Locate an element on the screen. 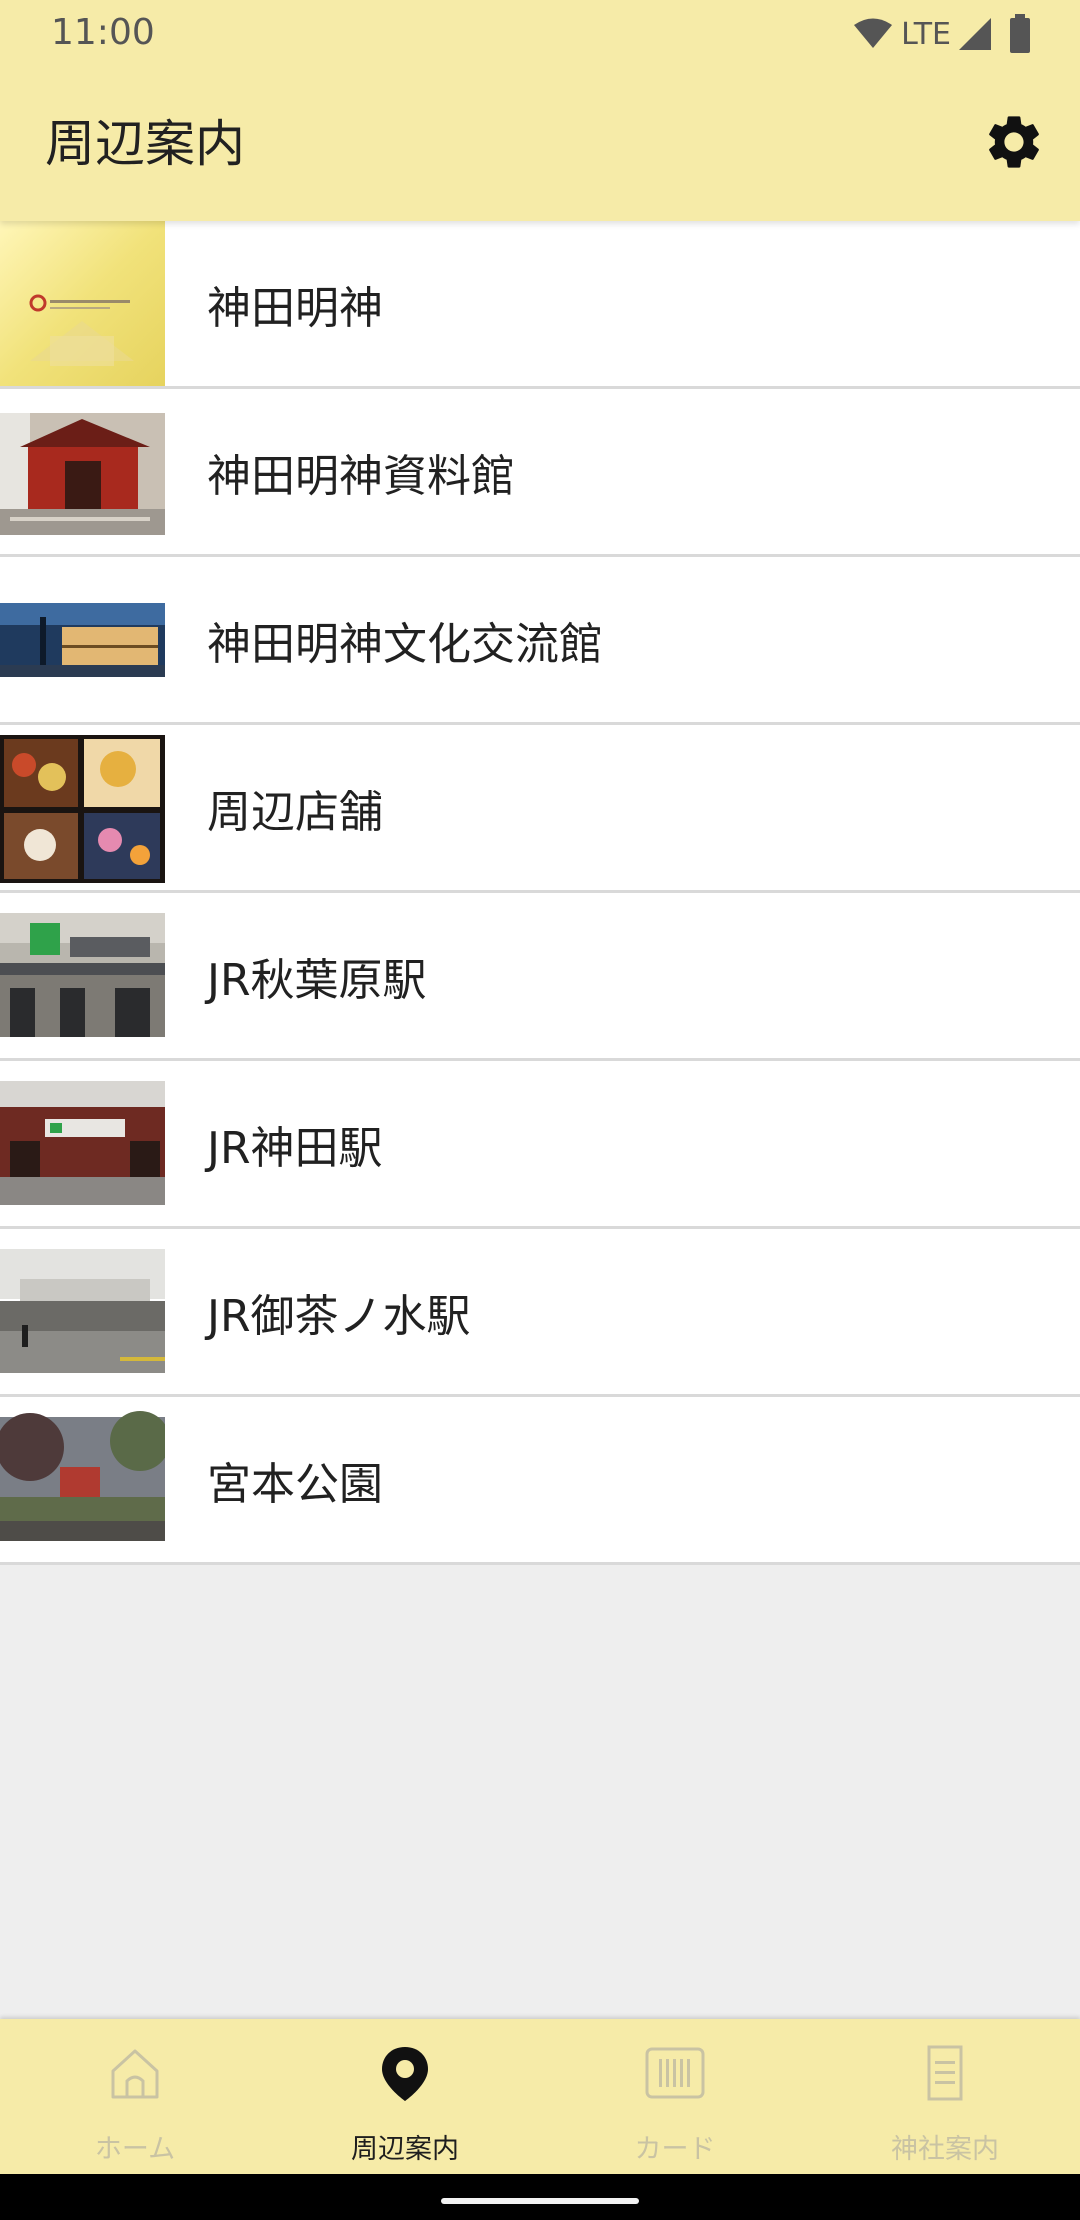 The height and width of the screenshot is (2220, 1080). place-row-culture-hall: 神田明神文化交流館 is located at coordinates (540, 641).